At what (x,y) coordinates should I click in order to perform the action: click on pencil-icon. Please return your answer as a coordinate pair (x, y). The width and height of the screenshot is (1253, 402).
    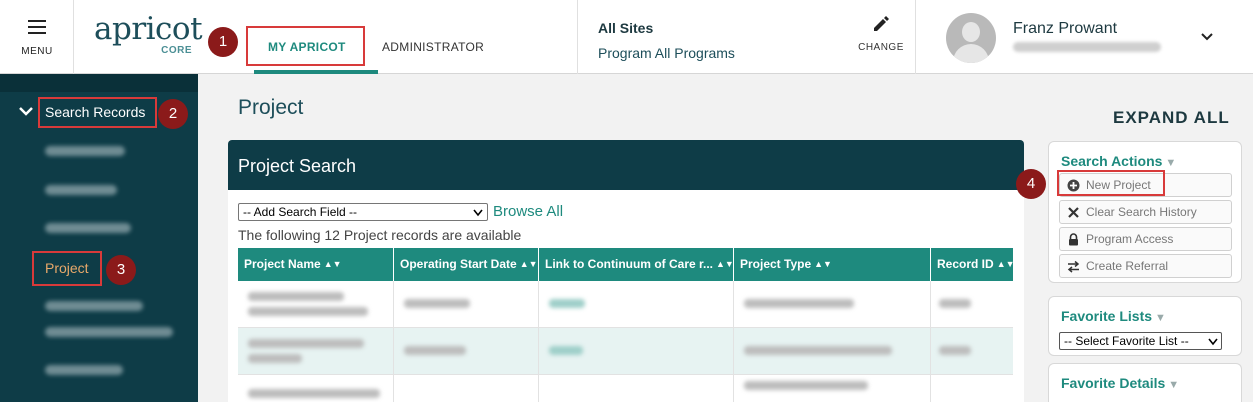
    Looking at the image, I should click on (881, 23).